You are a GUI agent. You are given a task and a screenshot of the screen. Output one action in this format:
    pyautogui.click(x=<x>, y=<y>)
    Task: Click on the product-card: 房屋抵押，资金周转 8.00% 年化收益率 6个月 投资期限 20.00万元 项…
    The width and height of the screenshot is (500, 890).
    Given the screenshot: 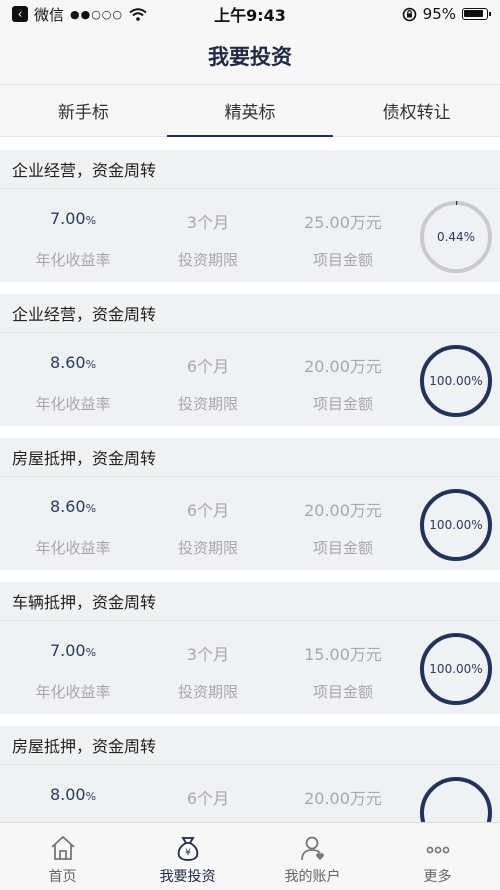 What is the action you would take?
    pyautogui.click(x=250, y=774)
    